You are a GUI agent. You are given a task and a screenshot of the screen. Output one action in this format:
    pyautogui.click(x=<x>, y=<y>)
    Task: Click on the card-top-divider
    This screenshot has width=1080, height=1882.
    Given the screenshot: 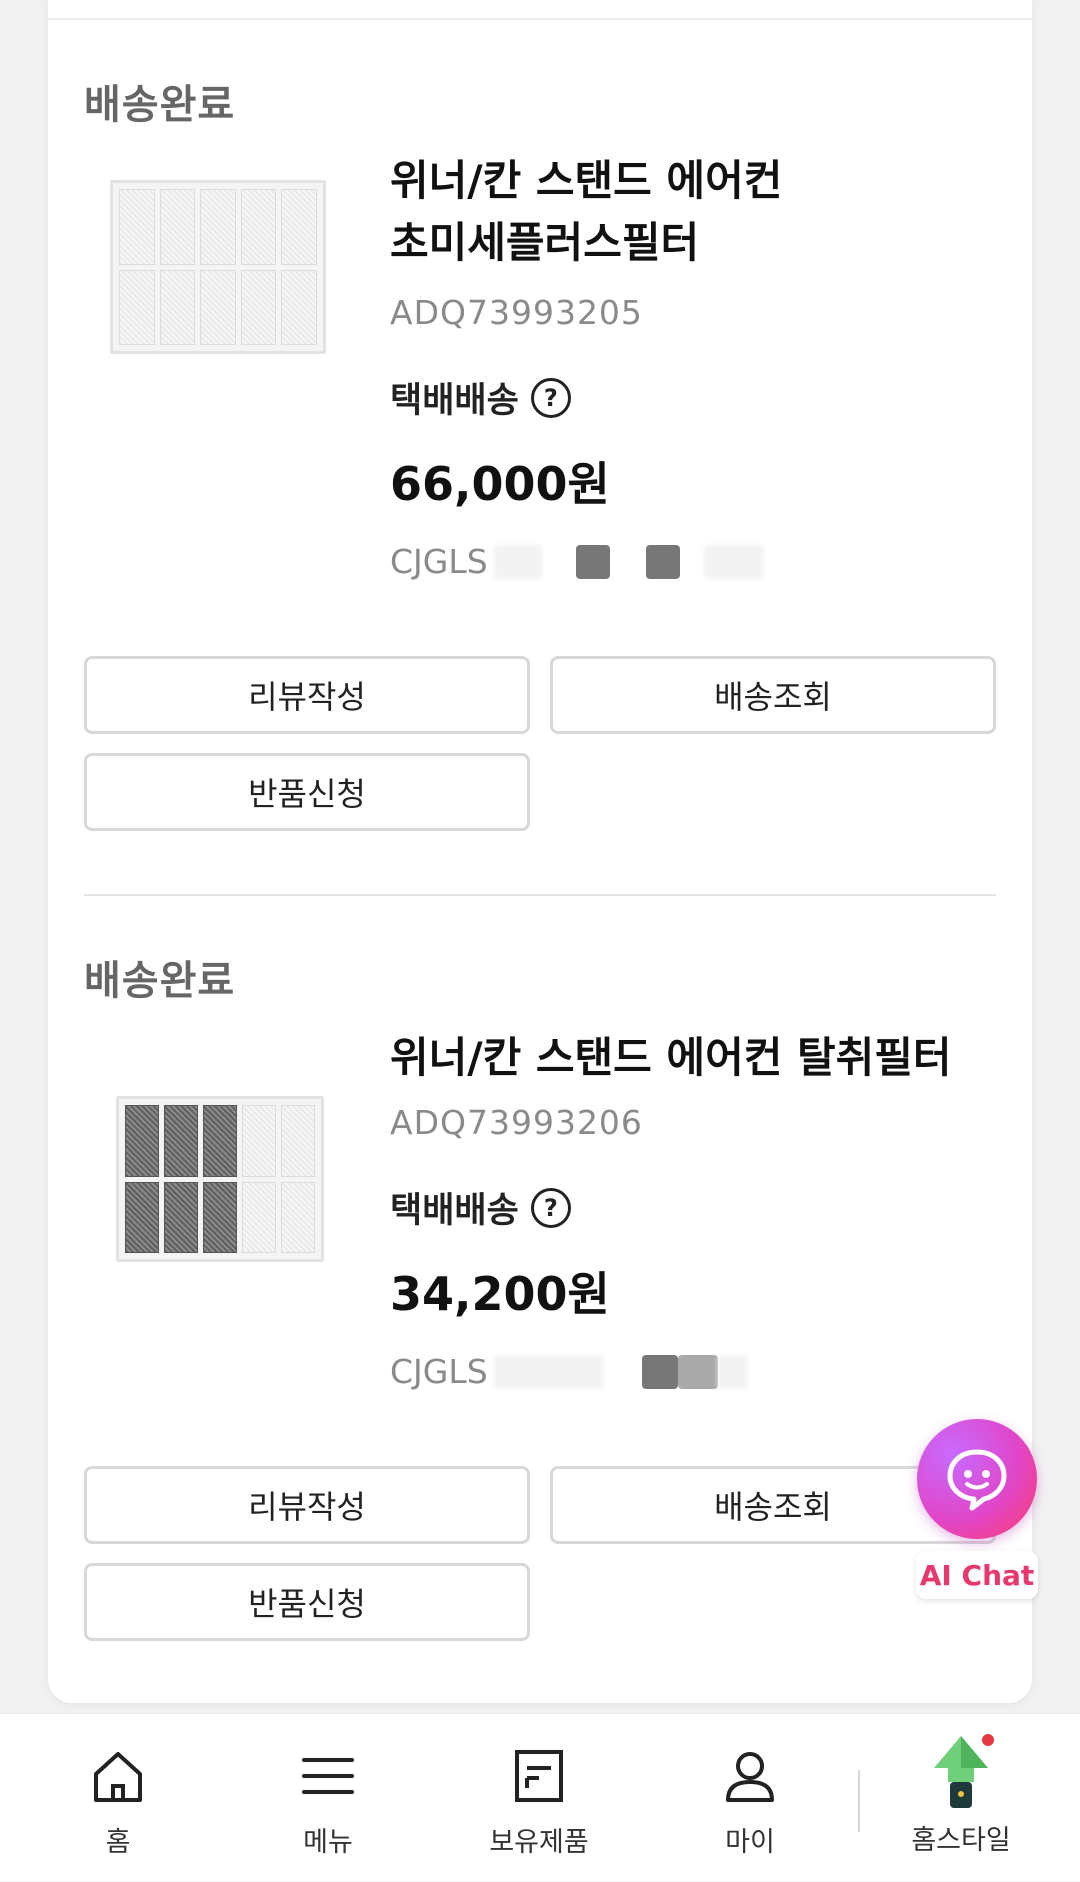 What is the action you would take?
    pyautogui.click(x=540, y=19)
    